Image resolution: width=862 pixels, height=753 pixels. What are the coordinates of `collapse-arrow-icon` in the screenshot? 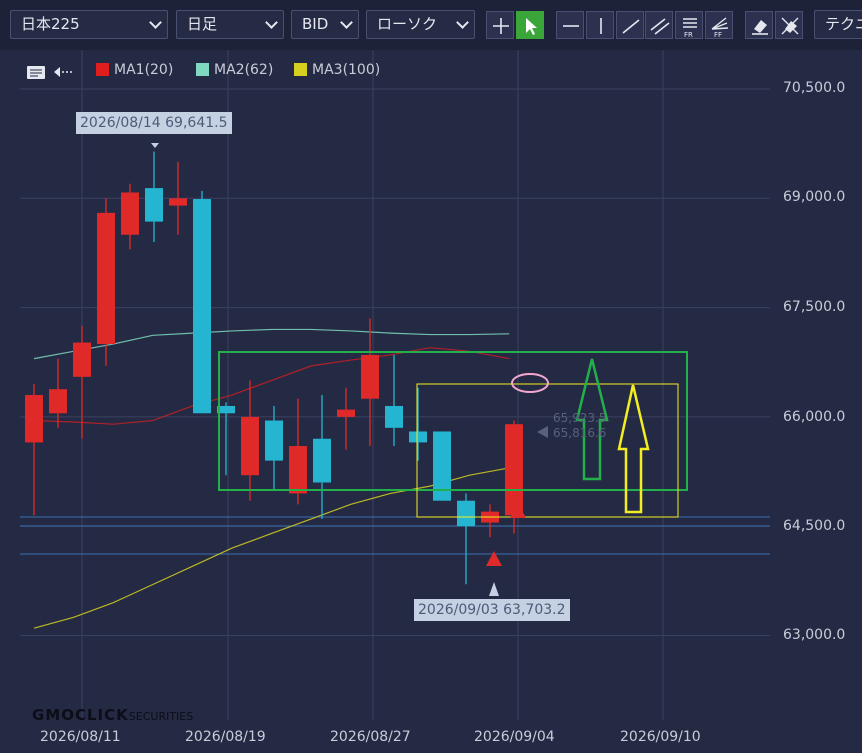 It's located at (64, 72).